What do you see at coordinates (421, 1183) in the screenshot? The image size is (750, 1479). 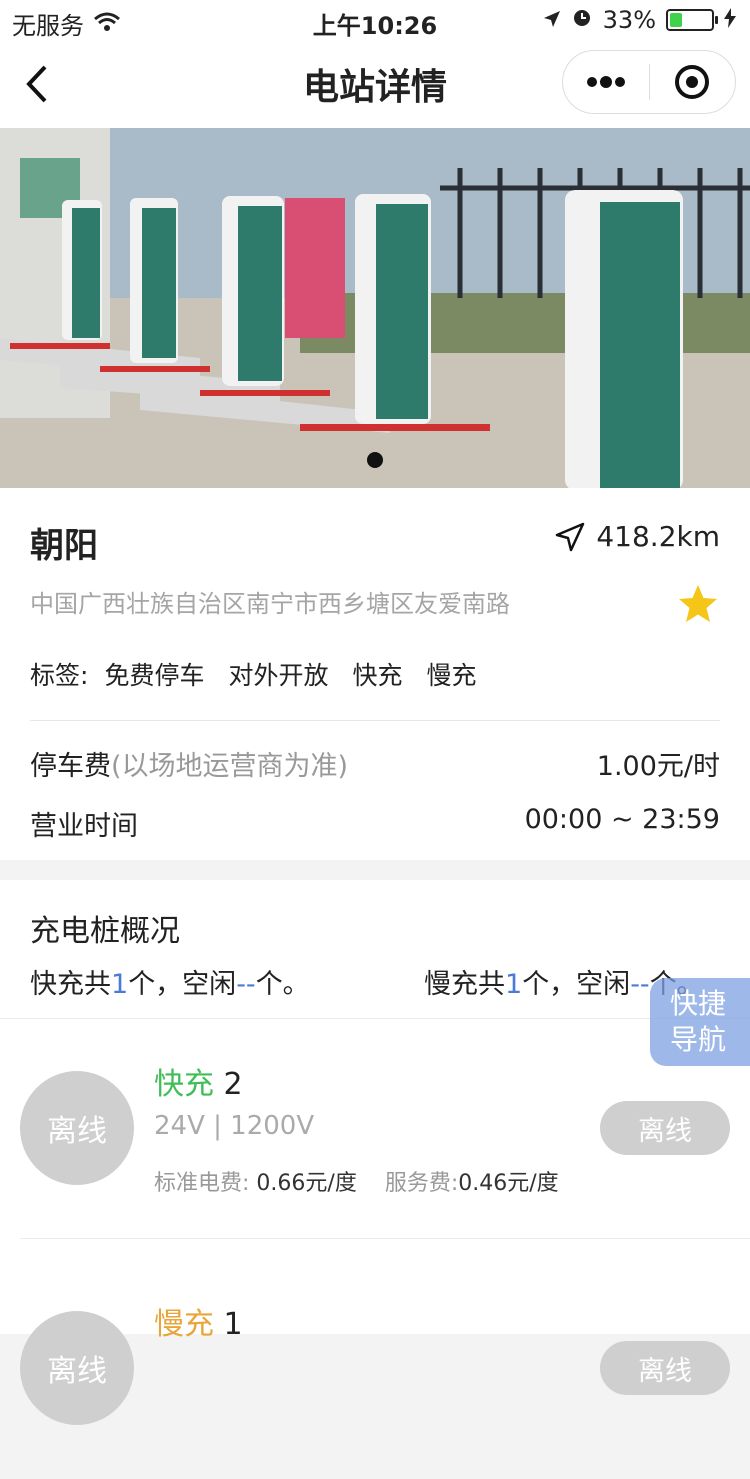 I see `service-fee-label: 服务费:` at bounding box center [421, 1183].